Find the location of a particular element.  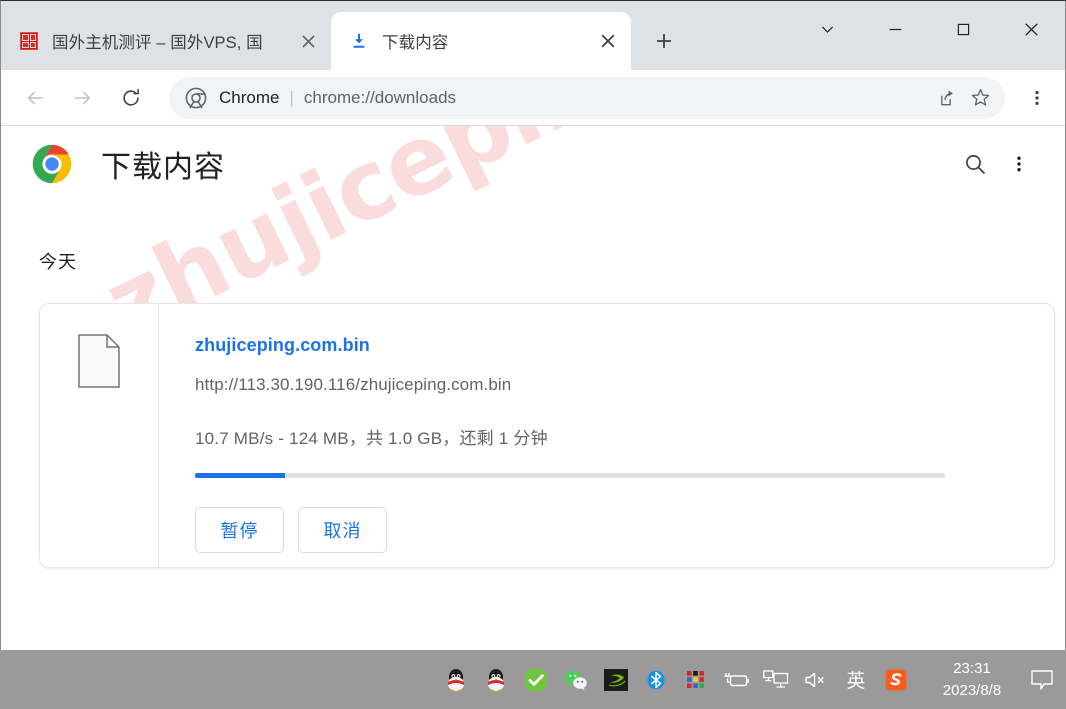

chrome-logo-icon is located at coordinates (52, 164).